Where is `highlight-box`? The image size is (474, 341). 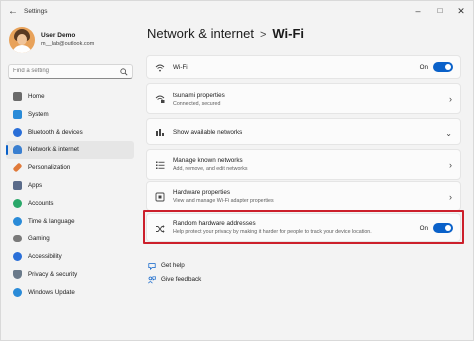 highlight-box is located at coordinates (303, 227).